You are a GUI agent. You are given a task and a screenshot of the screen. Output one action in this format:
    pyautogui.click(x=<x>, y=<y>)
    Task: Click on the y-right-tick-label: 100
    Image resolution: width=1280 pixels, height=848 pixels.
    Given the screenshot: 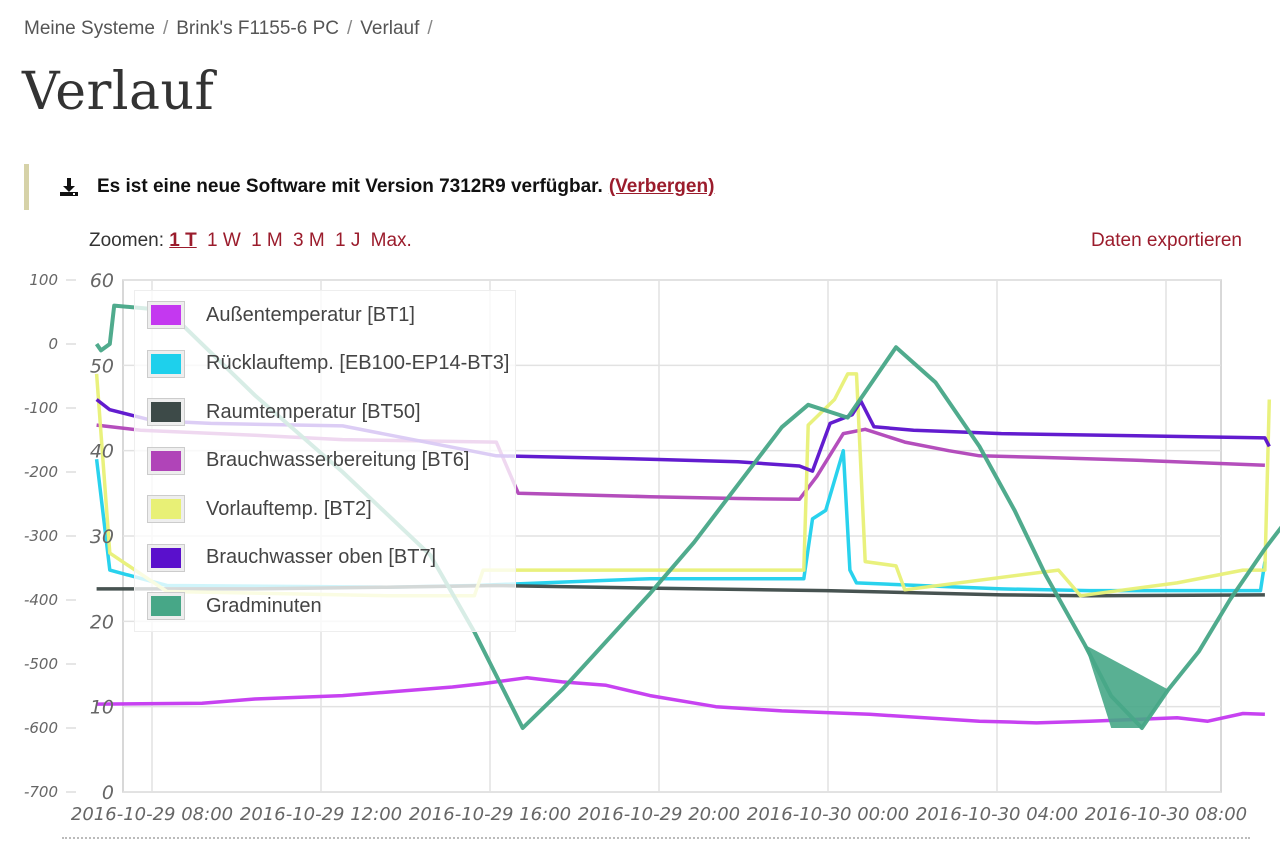 What is the action you would take?
    pyautogui.click(x=43, y=280)
    